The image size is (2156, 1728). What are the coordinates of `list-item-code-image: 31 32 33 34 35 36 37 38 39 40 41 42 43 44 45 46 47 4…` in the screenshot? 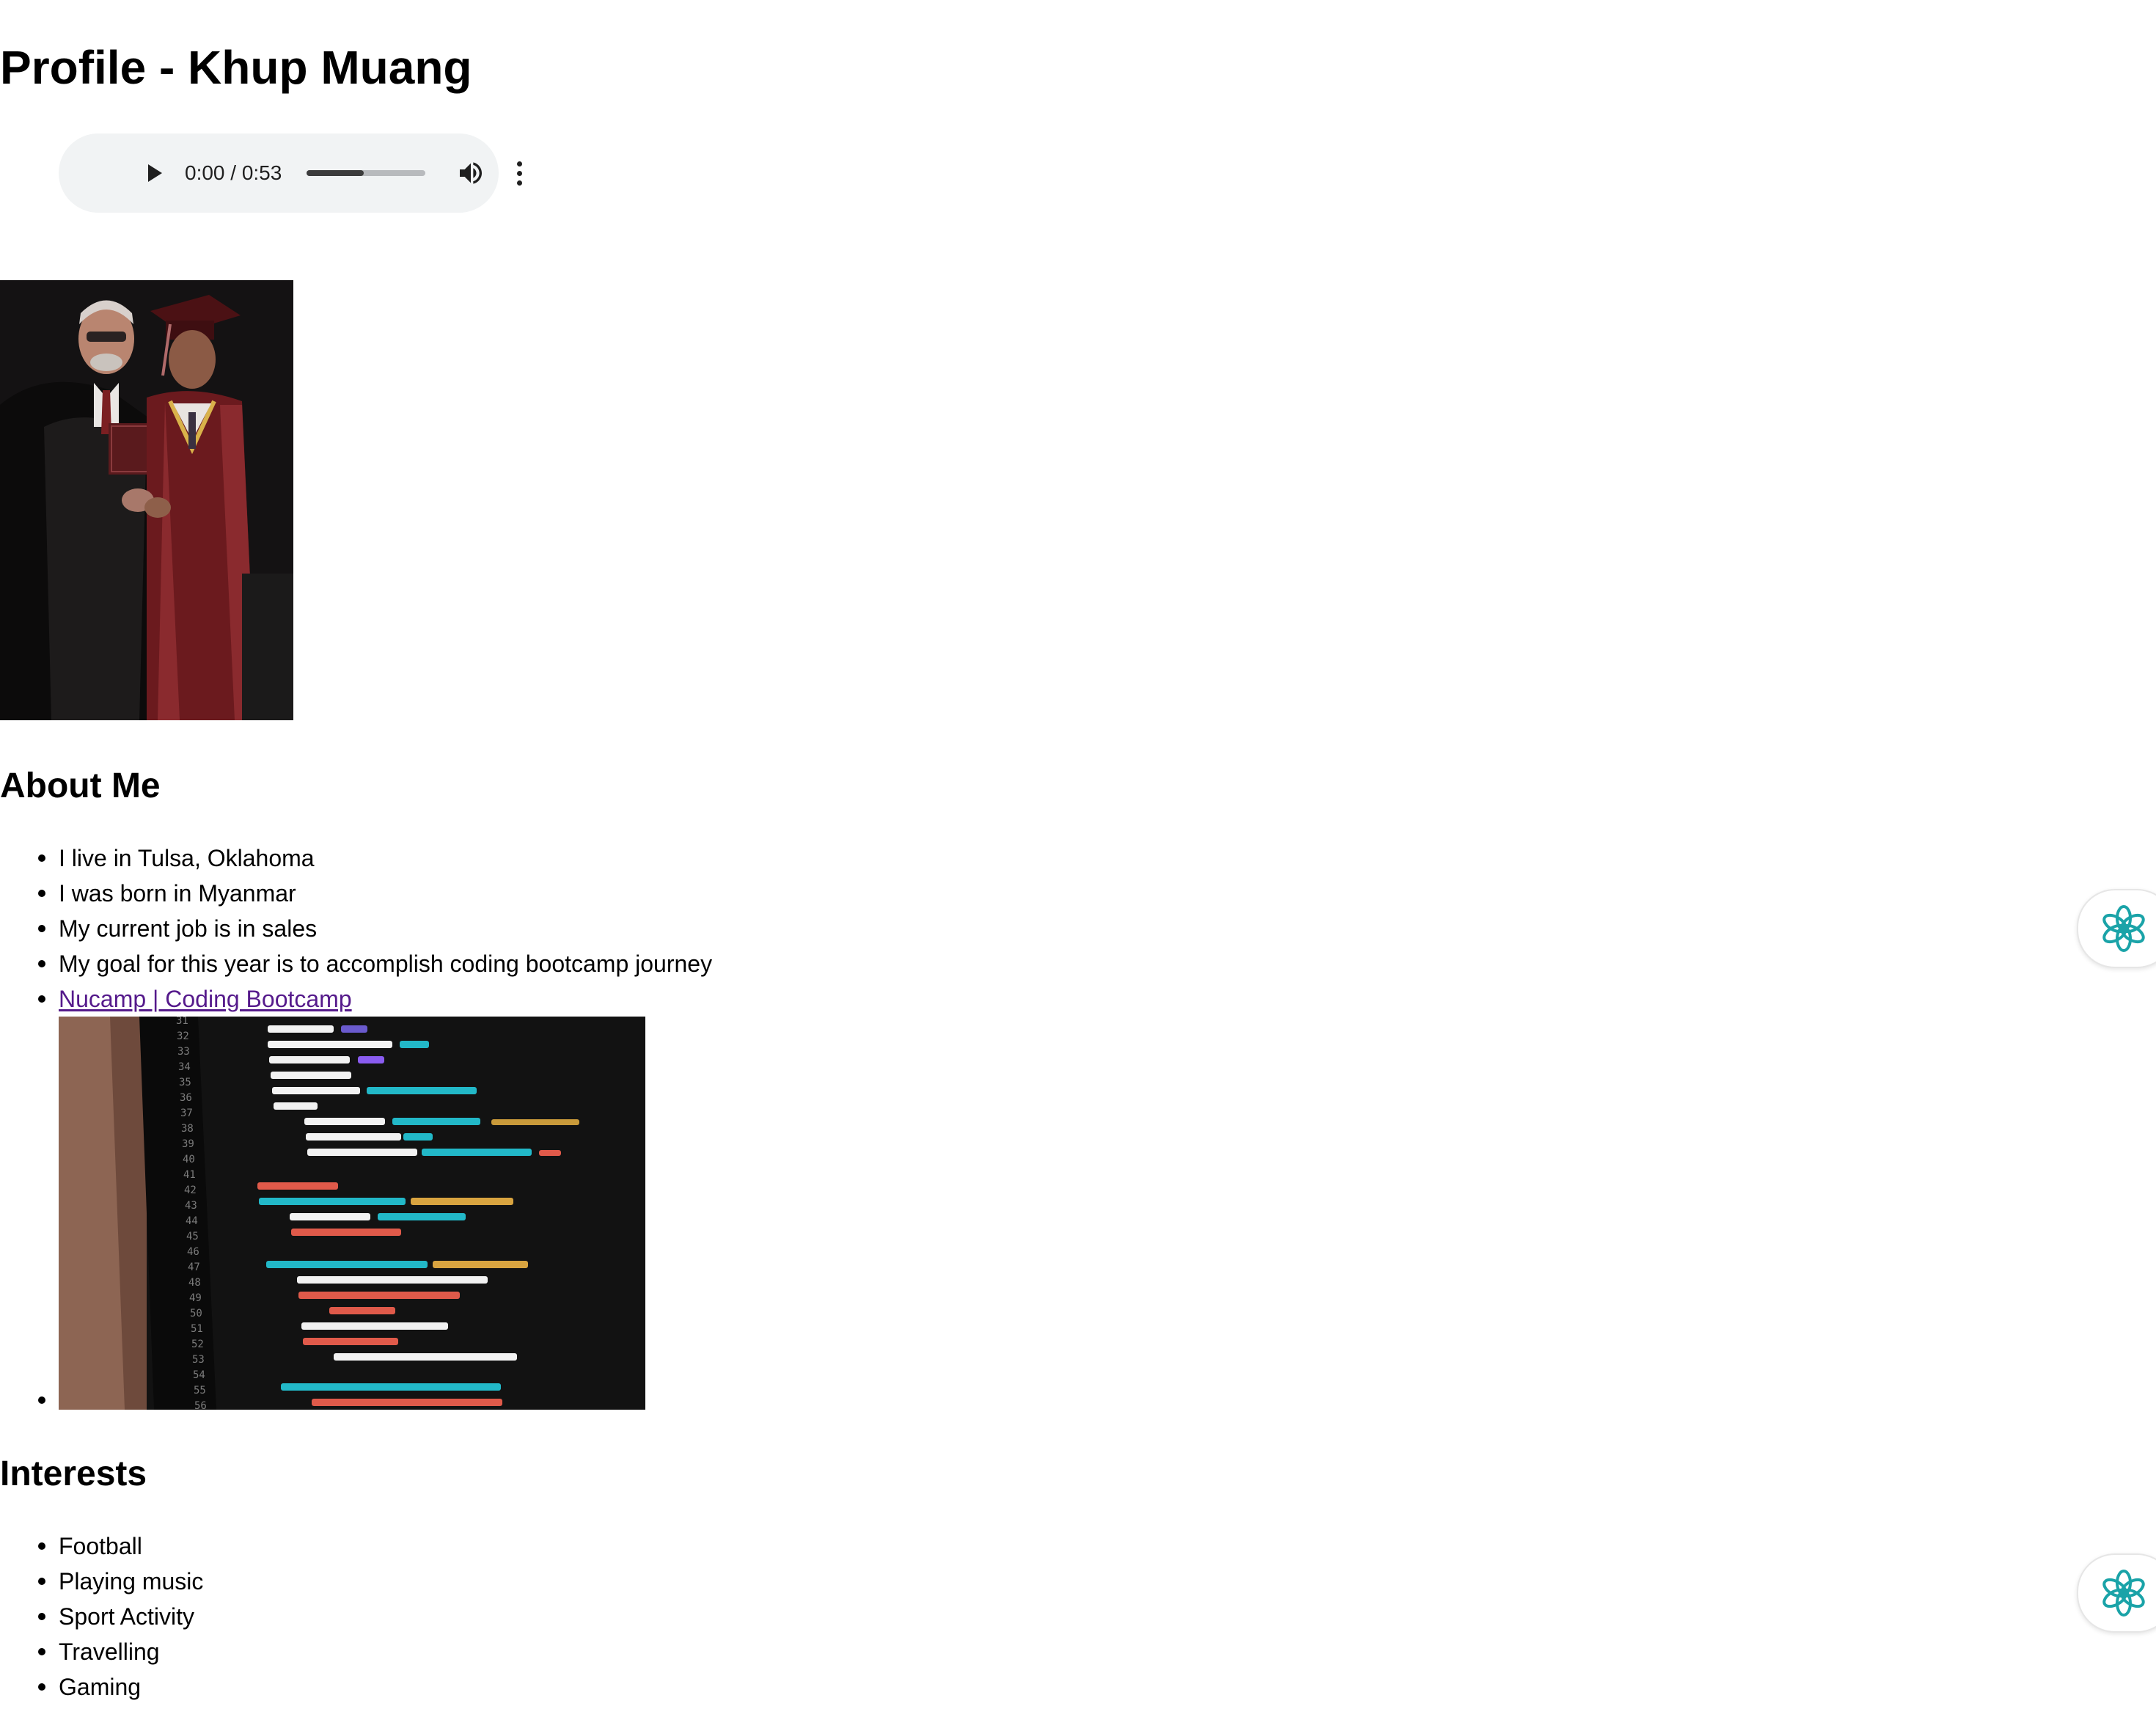 It's located at (322, 1213).